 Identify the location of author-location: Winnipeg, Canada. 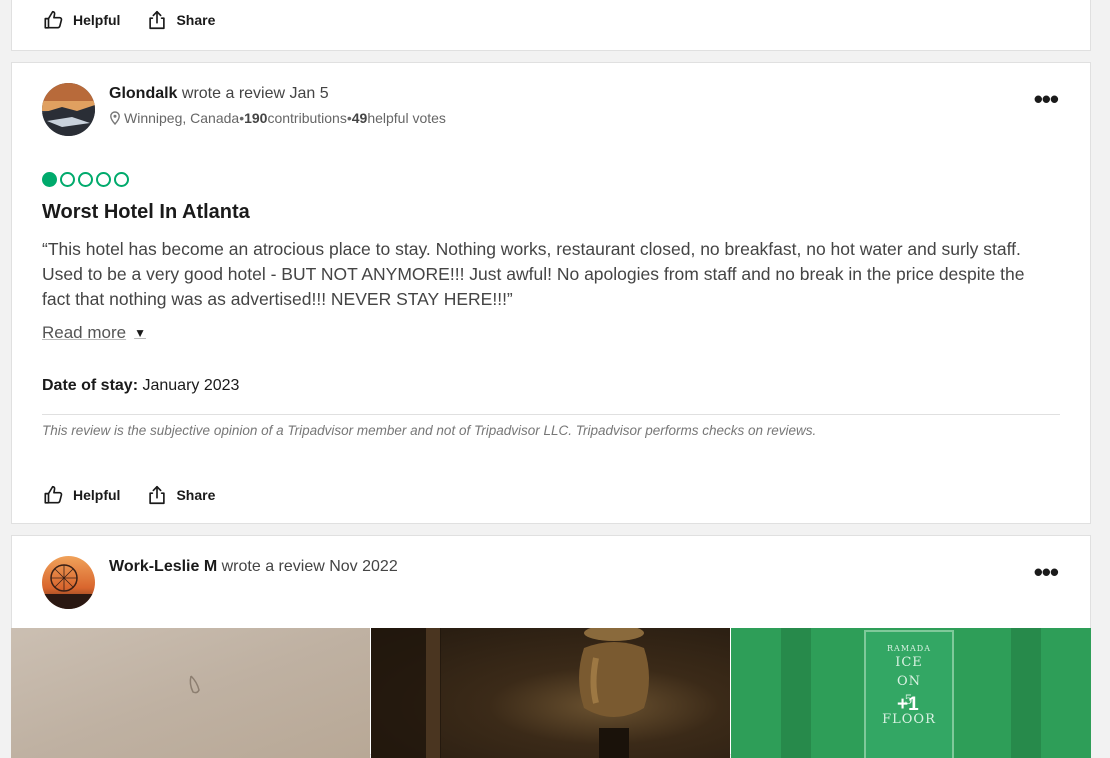
(182, 118).